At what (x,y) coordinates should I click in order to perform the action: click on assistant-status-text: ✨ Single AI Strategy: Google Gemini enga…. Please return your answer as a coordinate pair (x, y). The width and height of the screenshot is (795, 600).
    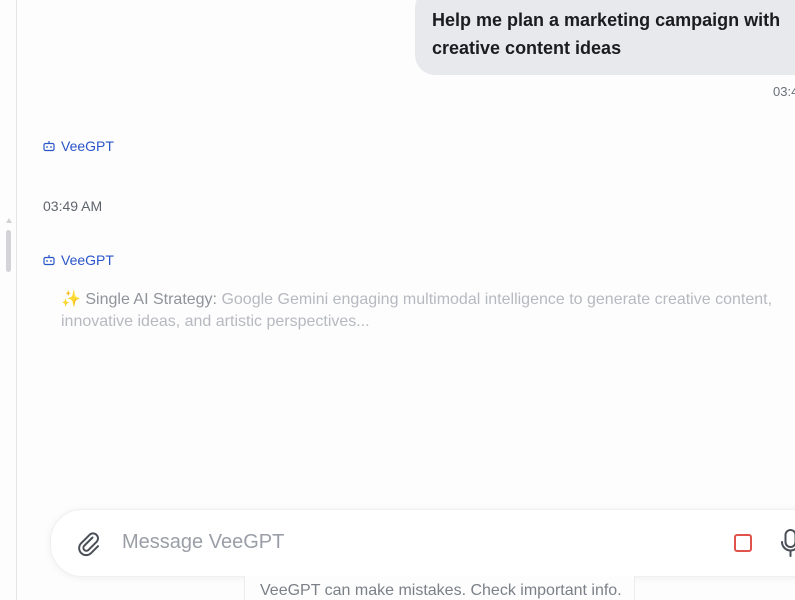
    Looking at the image, I should click on (428, 311).